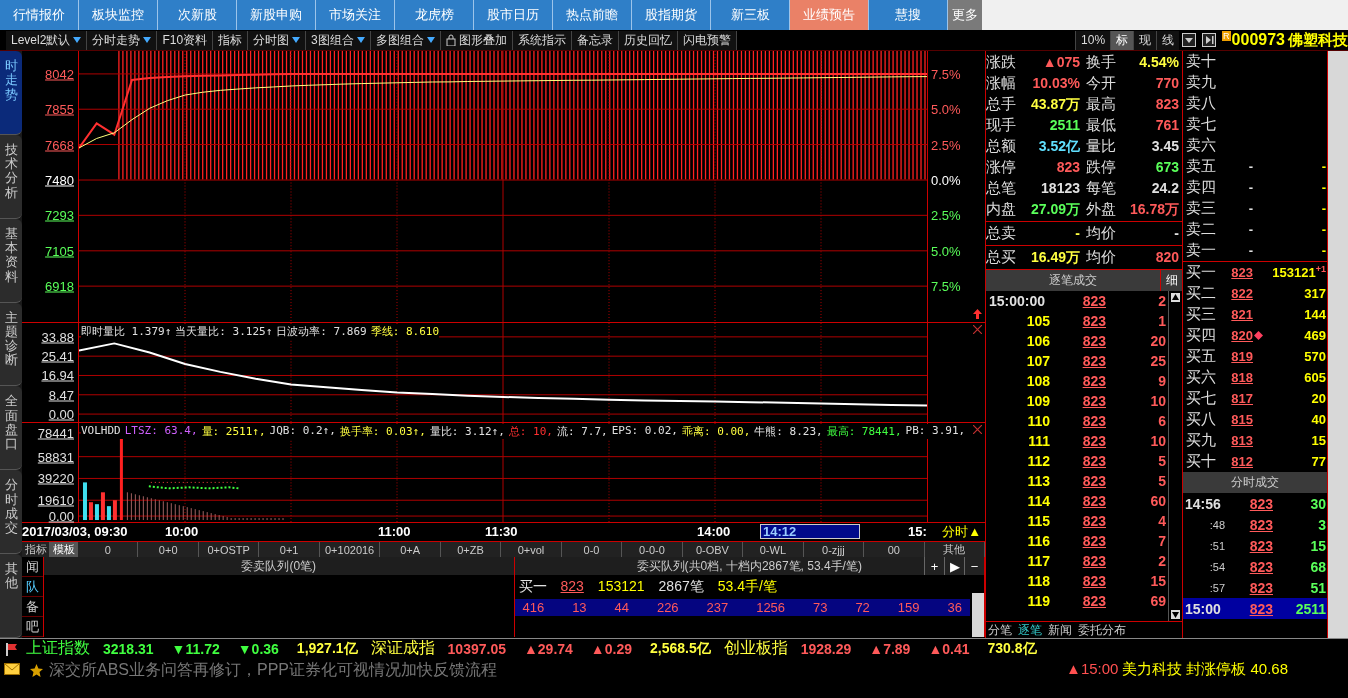  Describe the element at coordinates (1318, 419) in the screenshot. I see `order-volume: 40` at that location.